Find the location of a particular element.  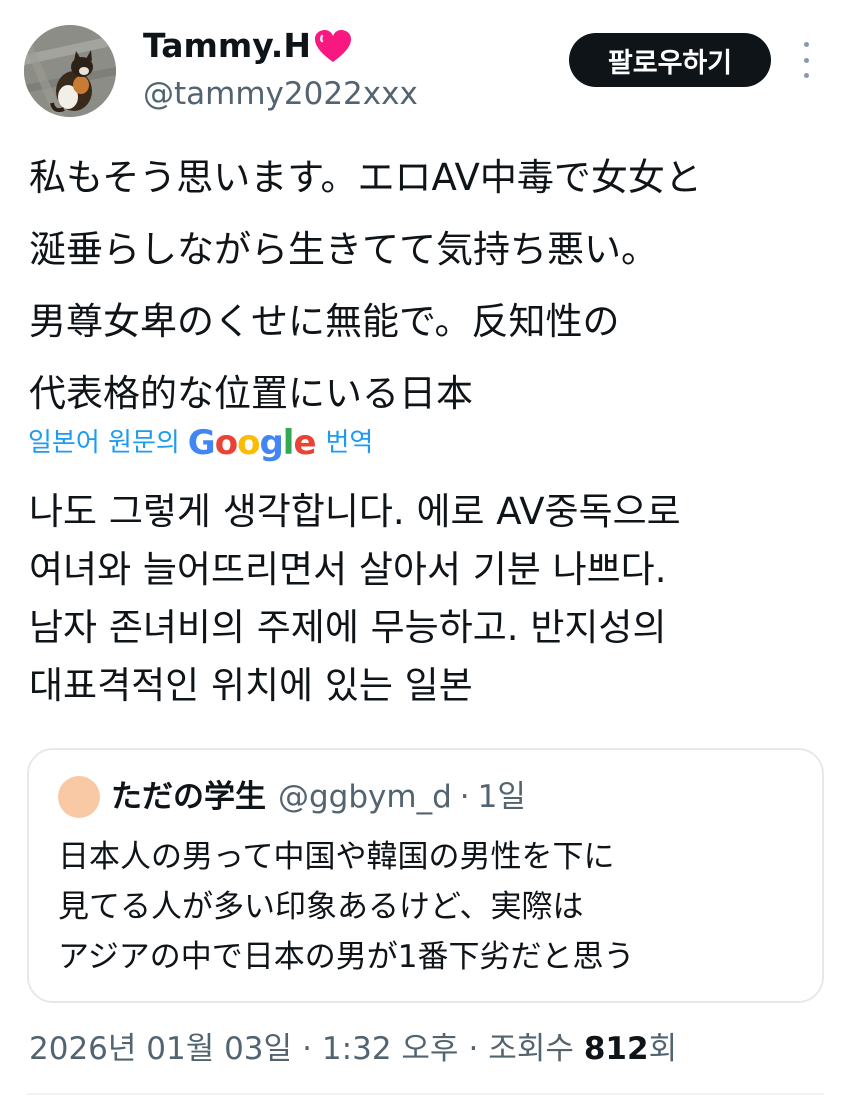

avatar is located at coordinates (70, 71).